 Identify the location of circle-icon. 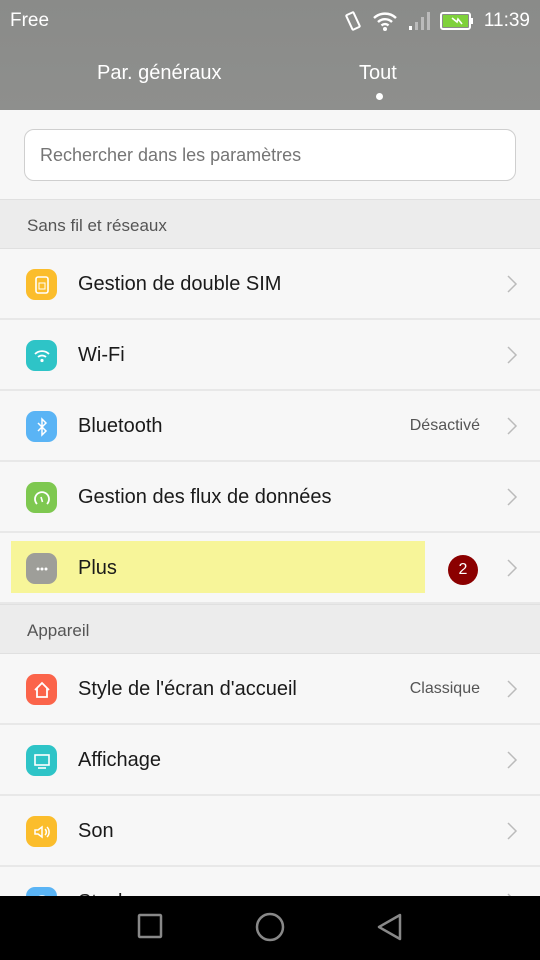
(270, 927).